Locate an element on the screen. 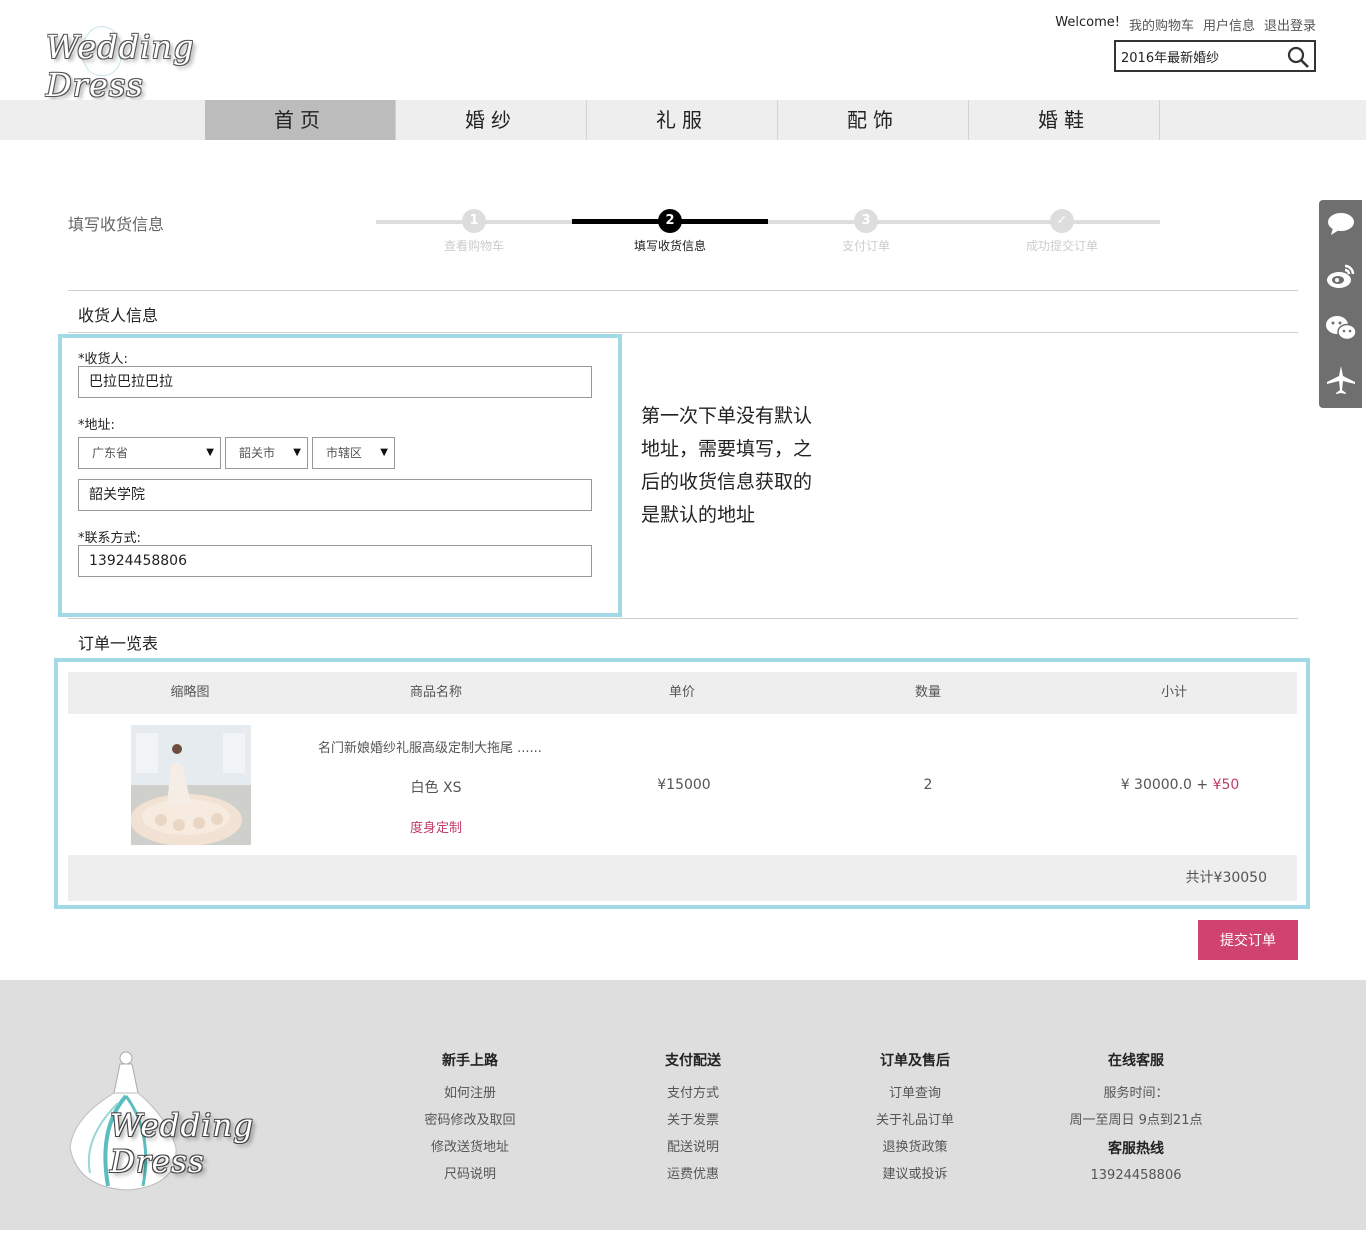 The height and width of the screenshot is (1260, 1366). step-label: 填写收货信息 is located at coordinates (669, 246).